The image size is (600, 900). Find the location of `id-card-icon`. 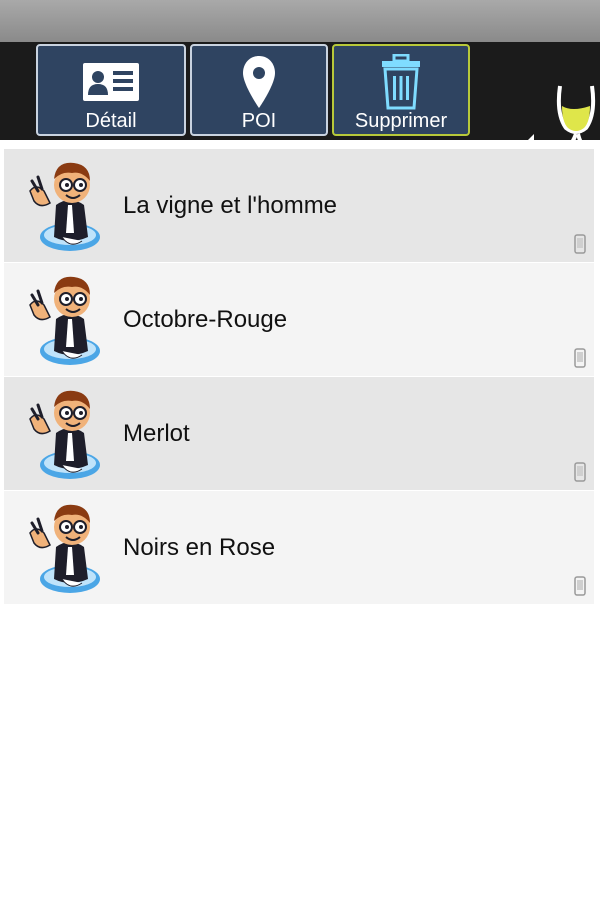

id-card-icon is located at coordinates (111, 82).